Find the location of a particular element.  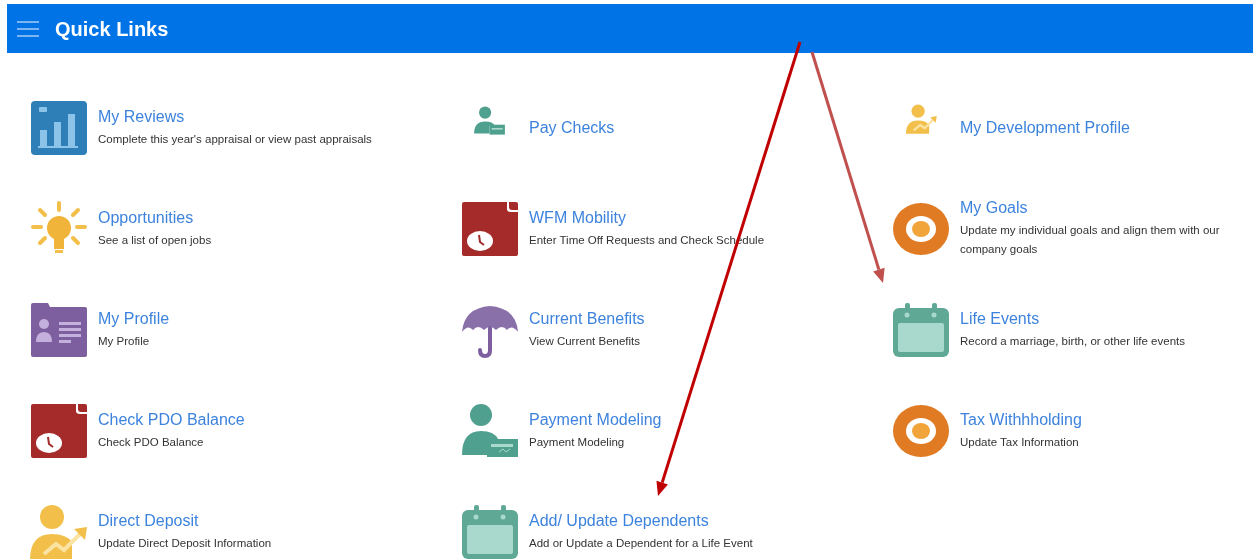

quick-link: My Goals is located at coordinates (1105, 208).